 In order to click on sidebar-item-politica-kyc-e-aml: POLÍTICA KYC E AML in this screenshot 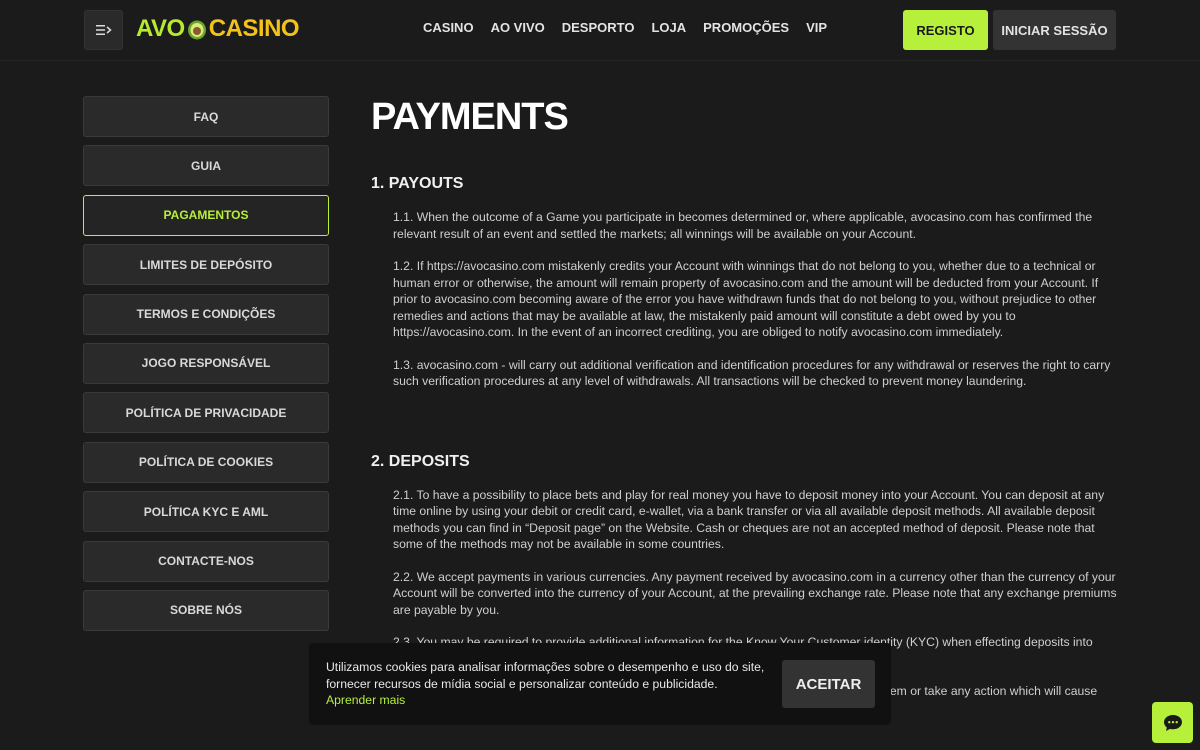, I will do `click(206, 512)`.